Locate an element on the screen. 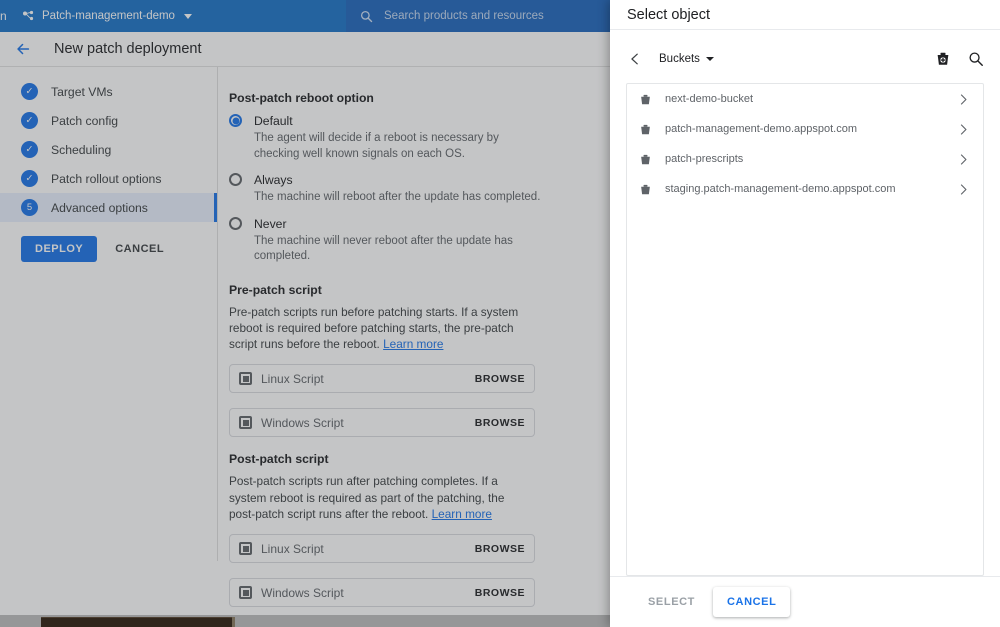 Image resolution: width=1000 pixels, height=627 pixels. global-search-bar: Search products and resources is located at coordinates (479, 16).